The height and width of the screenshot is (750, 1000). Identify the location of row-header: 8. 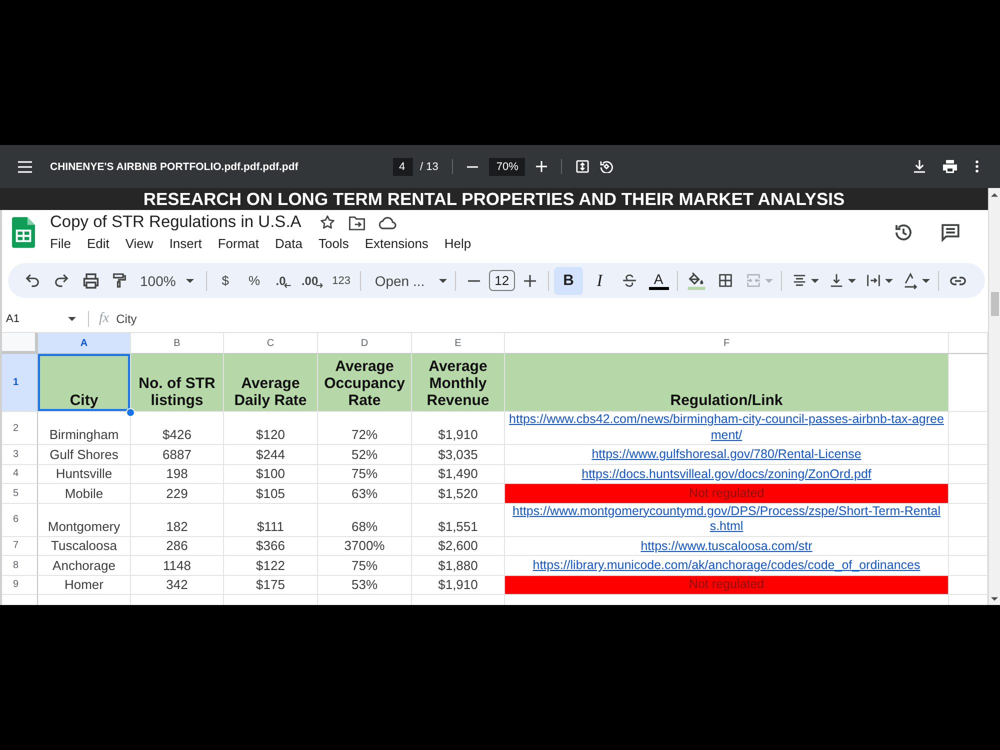
(20, 566).